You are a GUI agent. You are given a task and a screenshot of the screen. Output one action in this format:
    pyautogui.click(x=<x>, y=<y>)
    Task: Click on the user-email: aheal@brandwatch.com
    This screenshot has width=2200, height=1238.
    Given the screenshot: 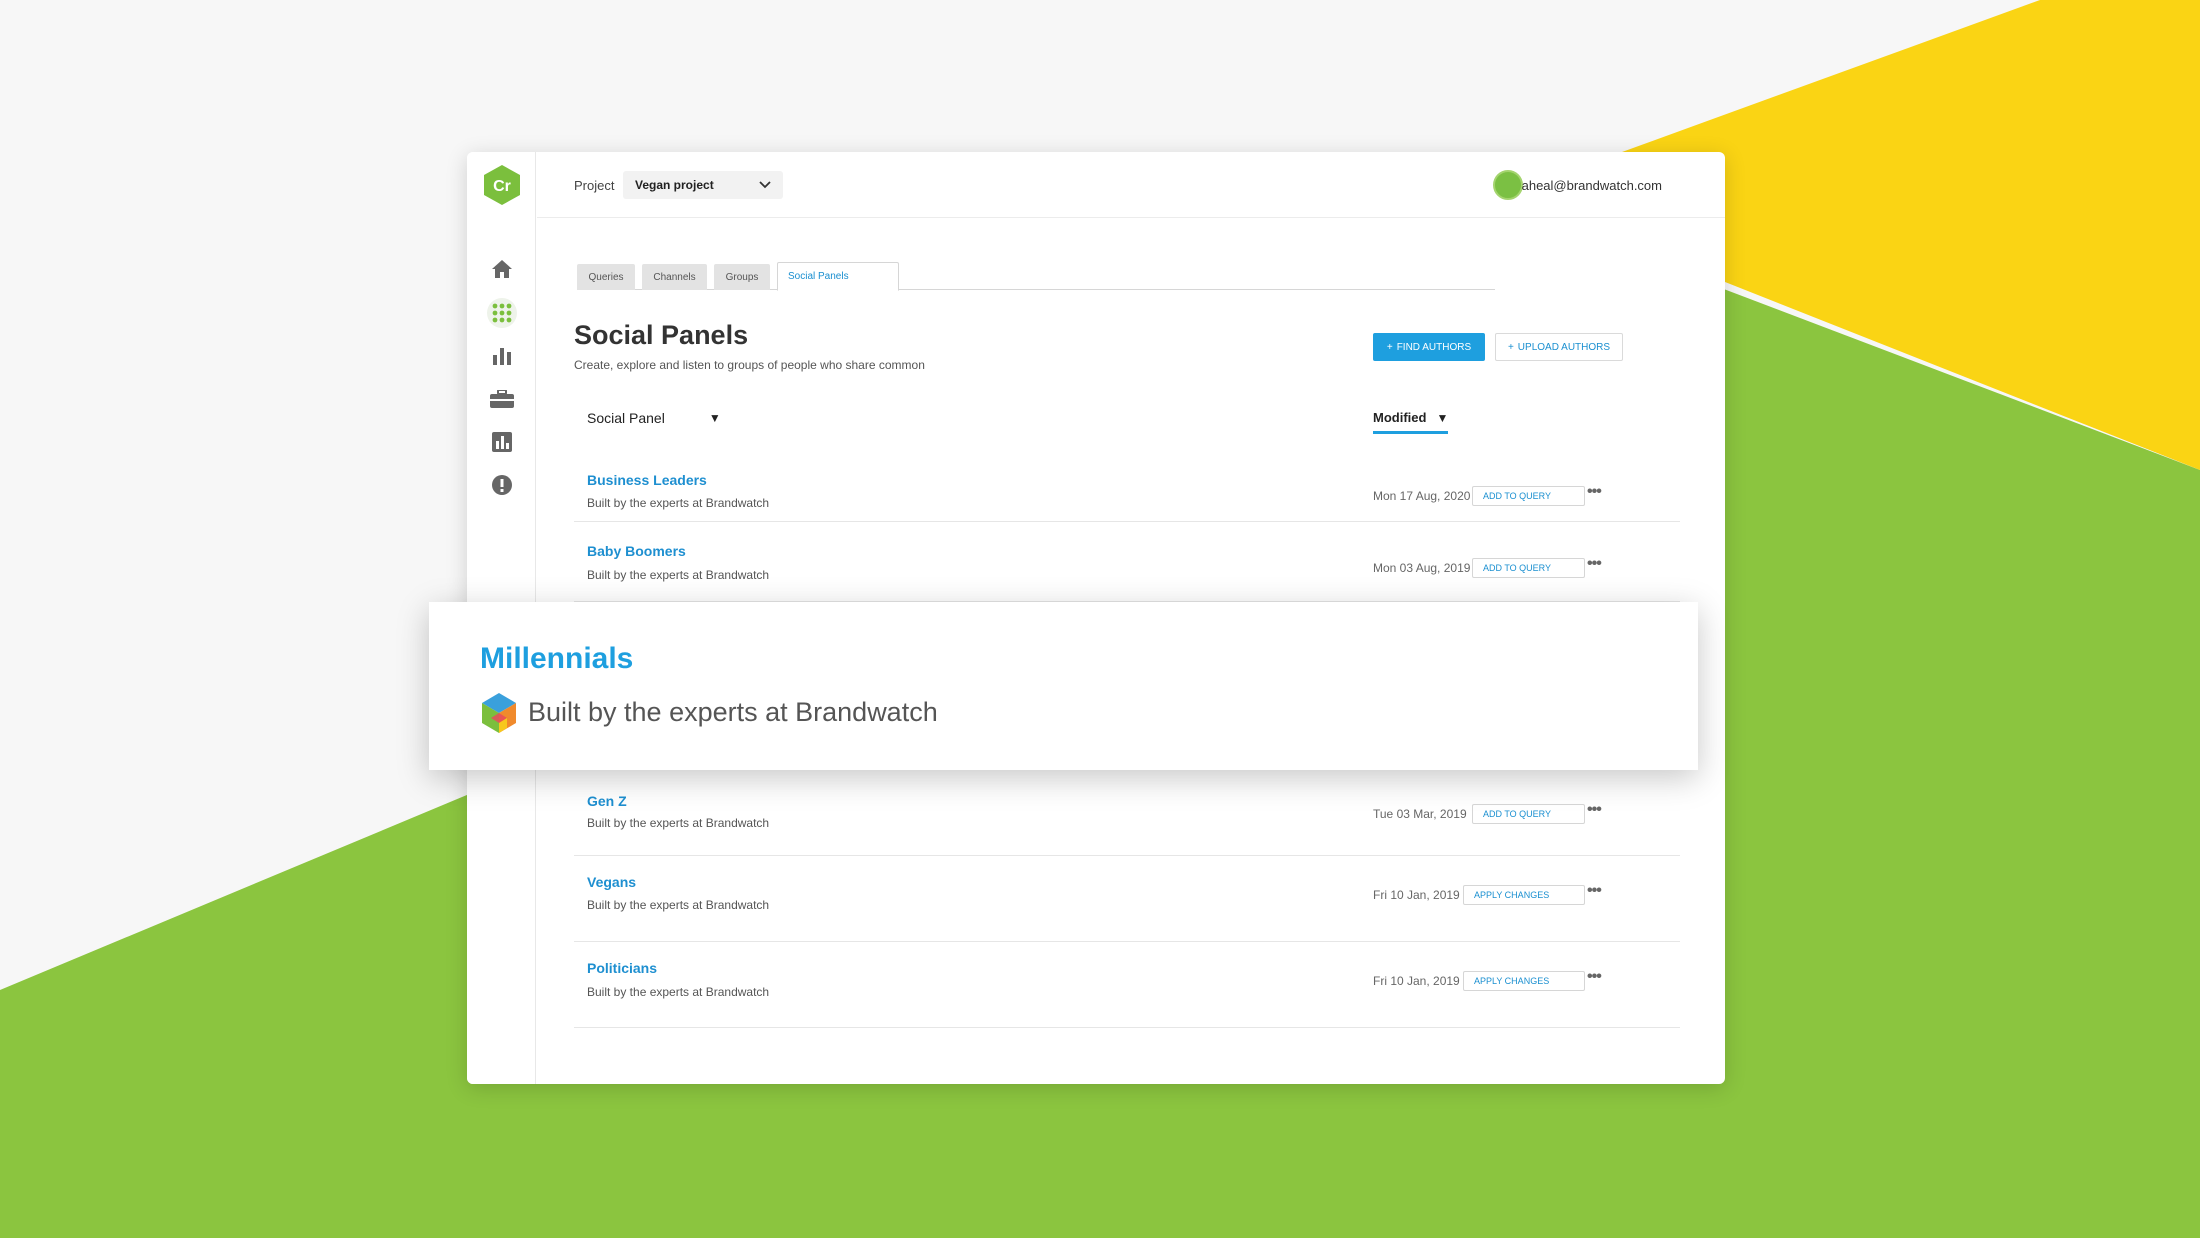 What is the action you would take?
    pyautogui.click(x=1592, y=185)
    